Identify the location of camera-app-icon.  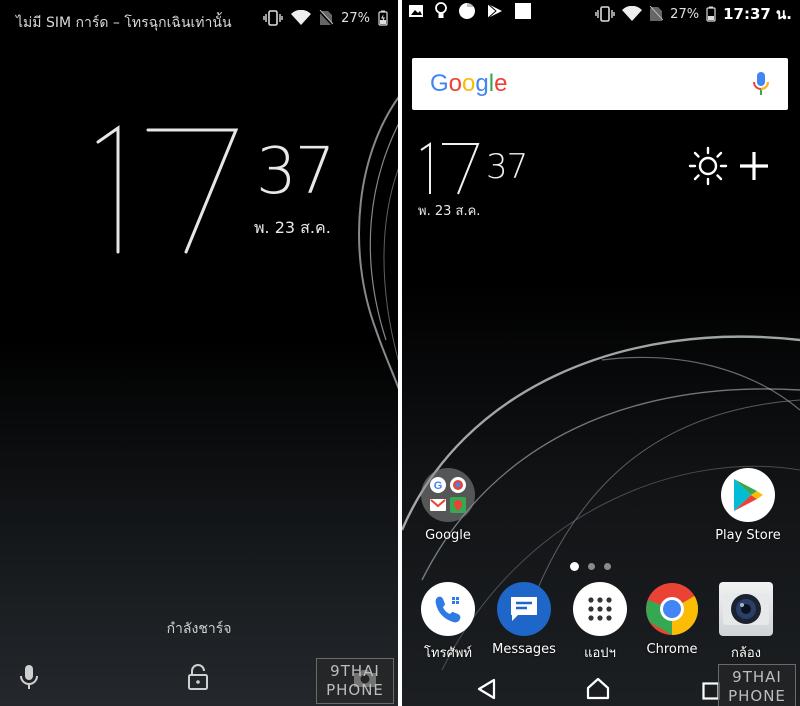
(746, 609).